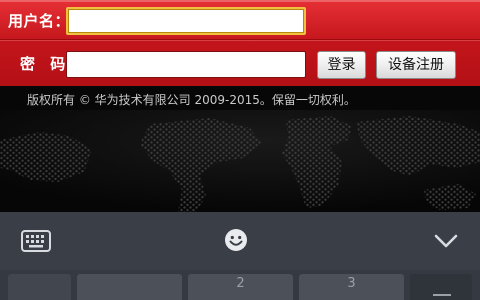 Image resolution: width=480 pixels, height=300 pixels. I want to click on device-register-button: 设备注册, so click(416, 65).